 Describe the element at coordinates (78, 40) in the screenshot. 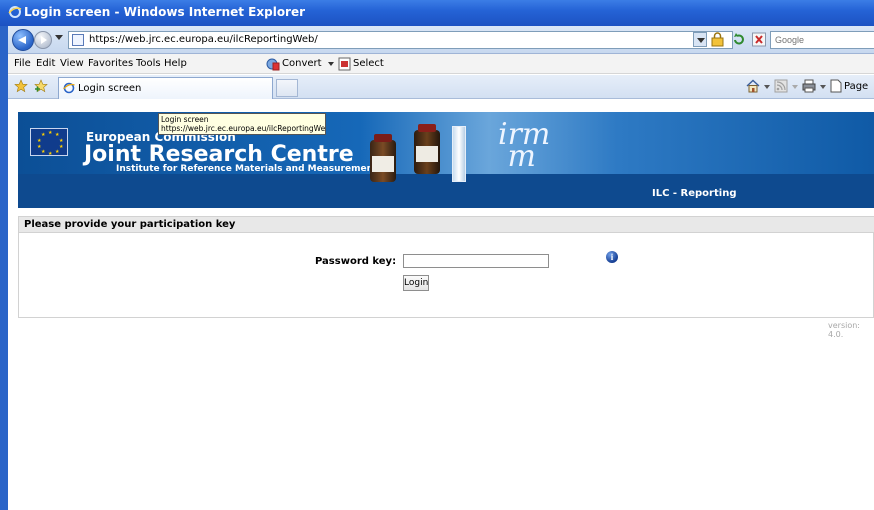

I see `page-icon` at that location.